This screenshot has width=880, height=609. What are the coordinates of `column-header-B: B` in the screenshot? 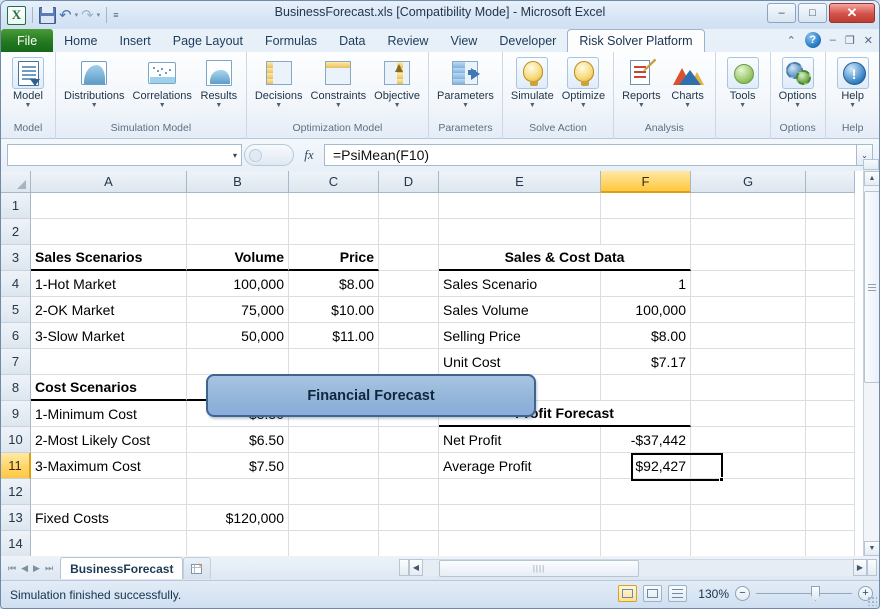 It's located at (238, 182).